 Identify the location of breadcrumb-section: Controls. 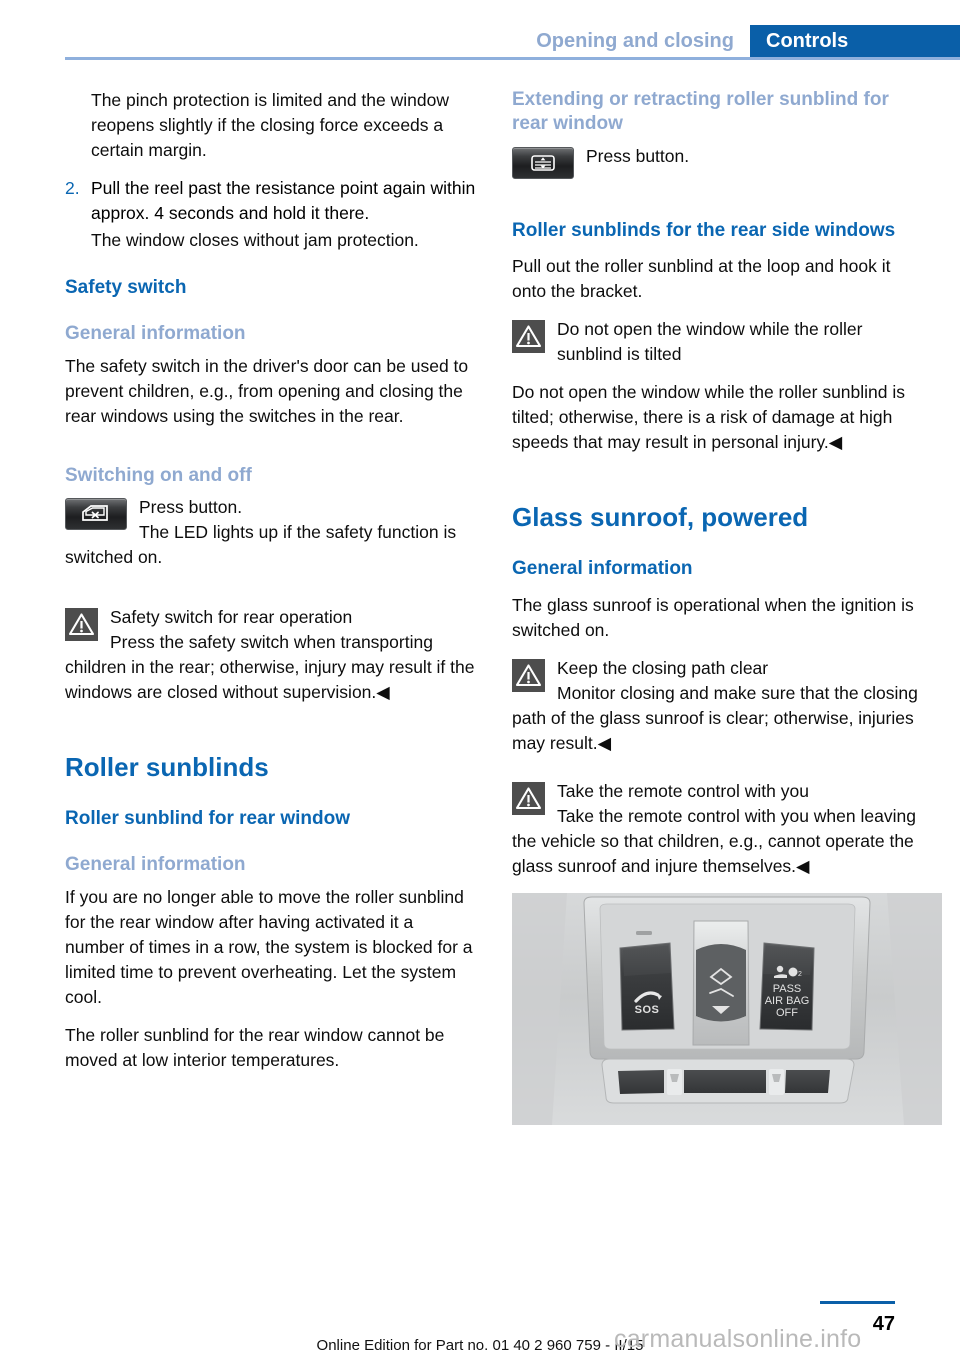
(855, 41).